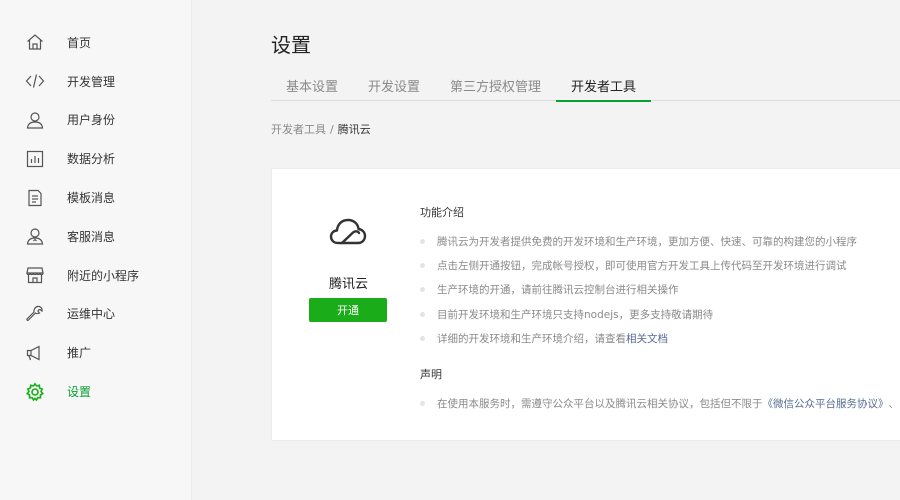 This screenshot has height=500, width=900. Describe the element at coordinates (35, 314) in the screenshot. I see `wrench-icon` at that location.